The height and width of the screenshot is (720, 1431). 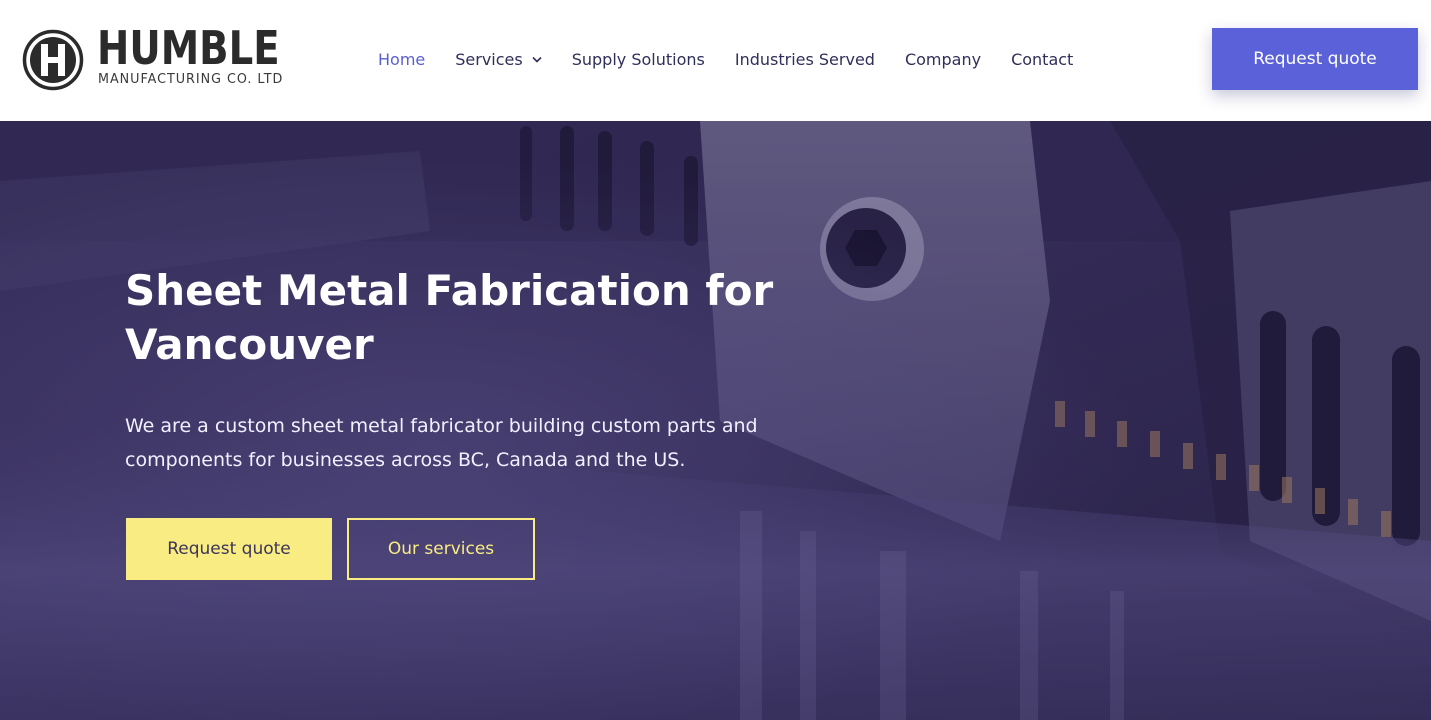 What do you see at coordinates (401, 59) in the screenshot?
I see `nav-item-home: Home` at bounding box center [401, 59].